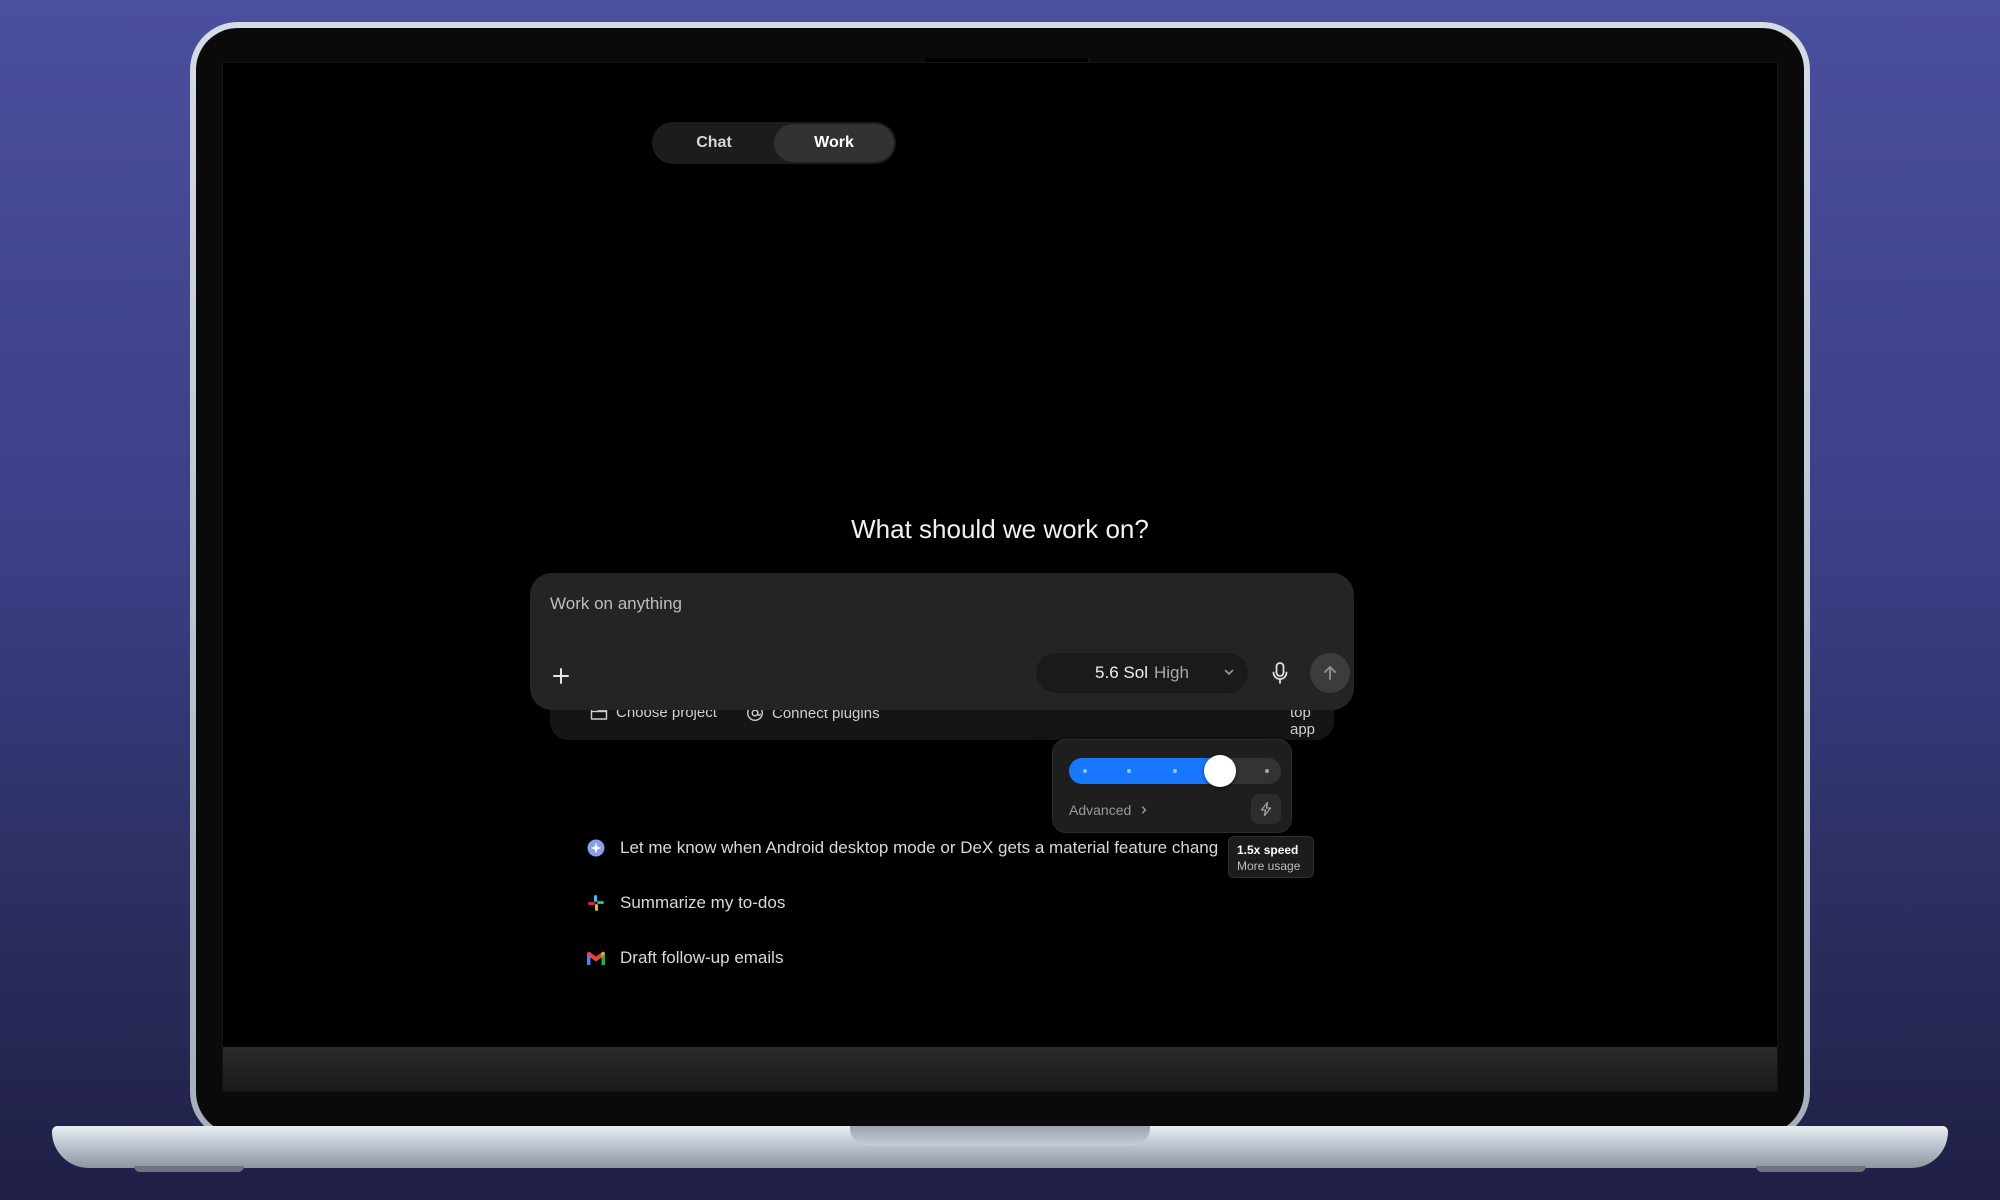 Image resolution: width=2000 pixels, height=1200 pixels. I want to click on lightning-icon, so click(1266, 809).